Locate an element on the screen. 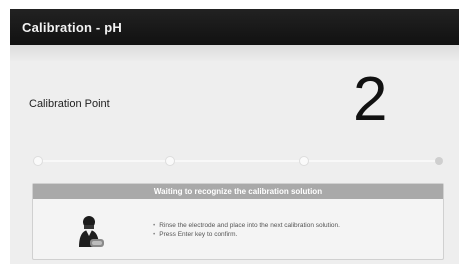 The image size is (468, 273). subheader-bar is located at coordinates (234, 53).